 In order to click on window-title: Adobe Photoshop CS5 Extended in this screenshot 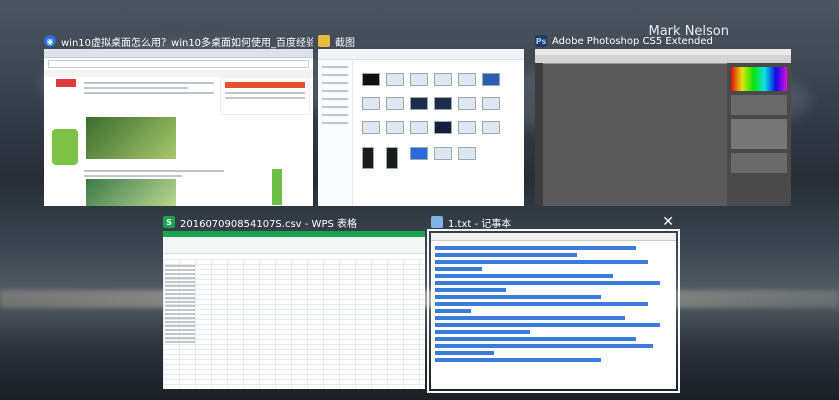, I will do `click(632, 41)`.